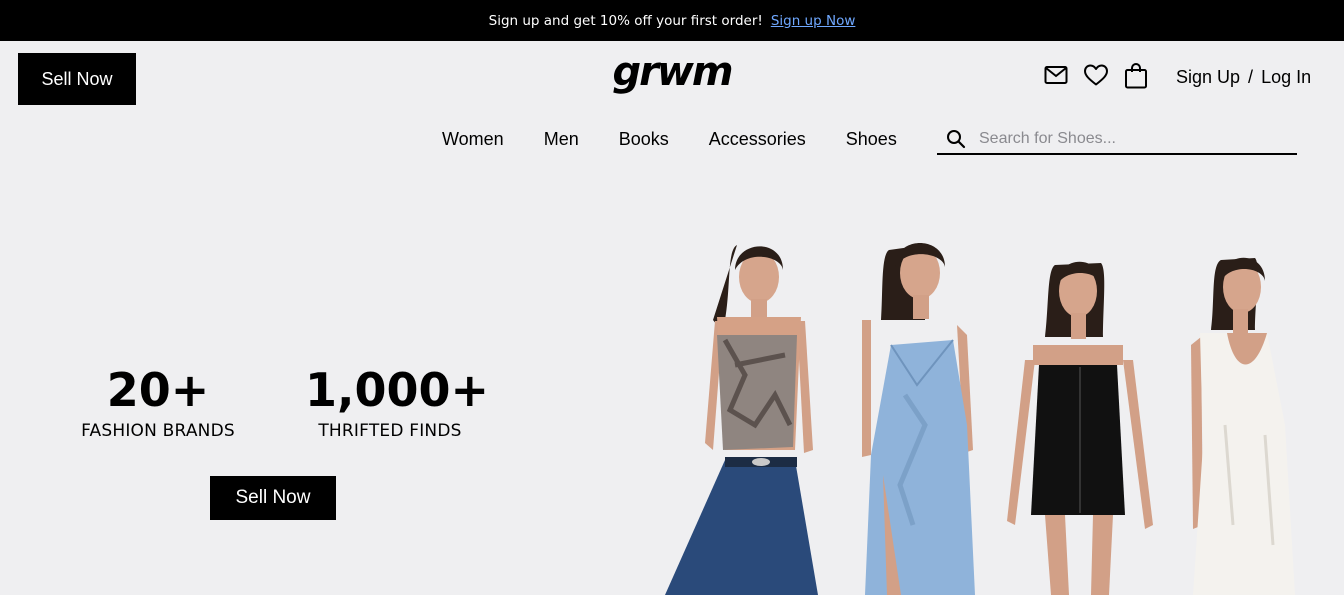 The image size is (1344, 595). I want to click on log-in-link: Log In, so click(1286, 77).